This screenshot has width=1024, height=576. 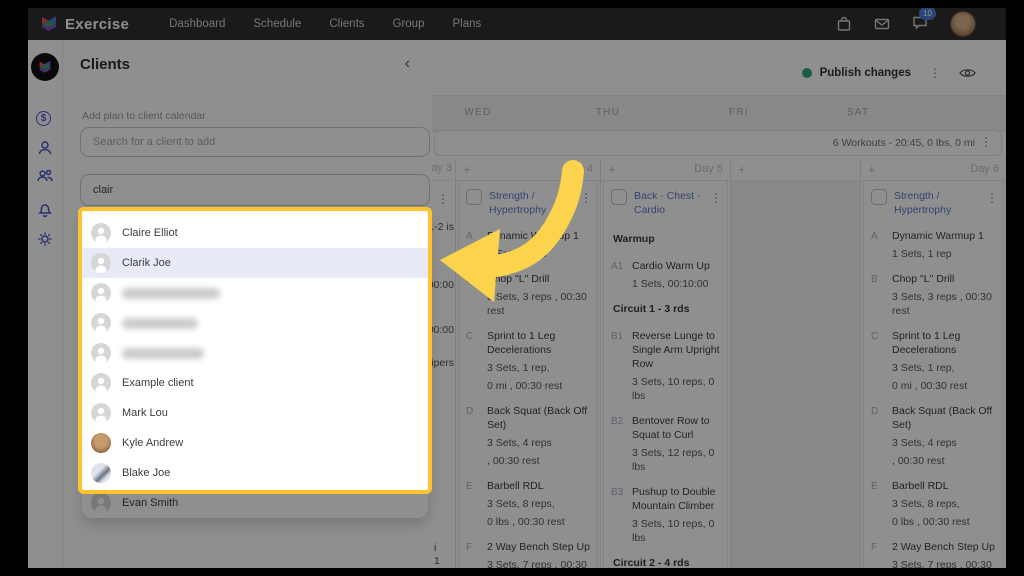 What do you see at coordinates (668, 203) in the screenshot?
I see `day5-workout-title: Back · Chest · Cardio` at bounding box center [668, 203].